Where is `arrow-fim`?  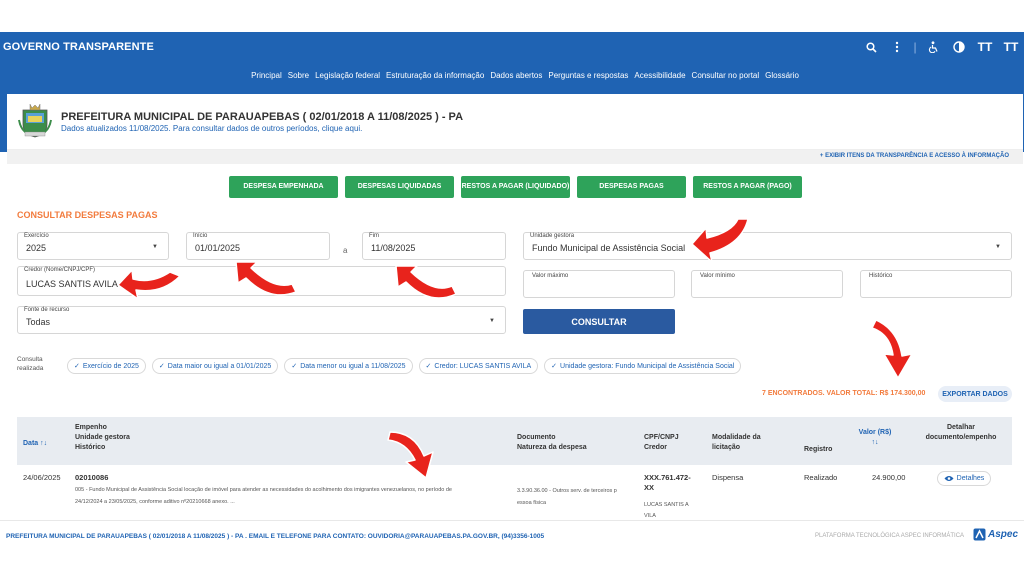 arrow-fim is located at coordinates (426, 282).